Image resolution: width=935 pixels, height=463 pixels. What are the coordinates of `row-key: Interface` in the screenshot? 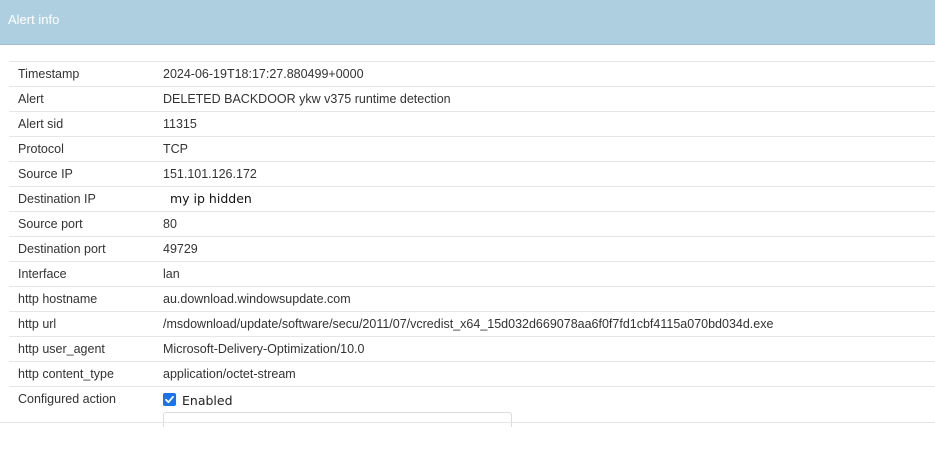 It's located at (42, 274).